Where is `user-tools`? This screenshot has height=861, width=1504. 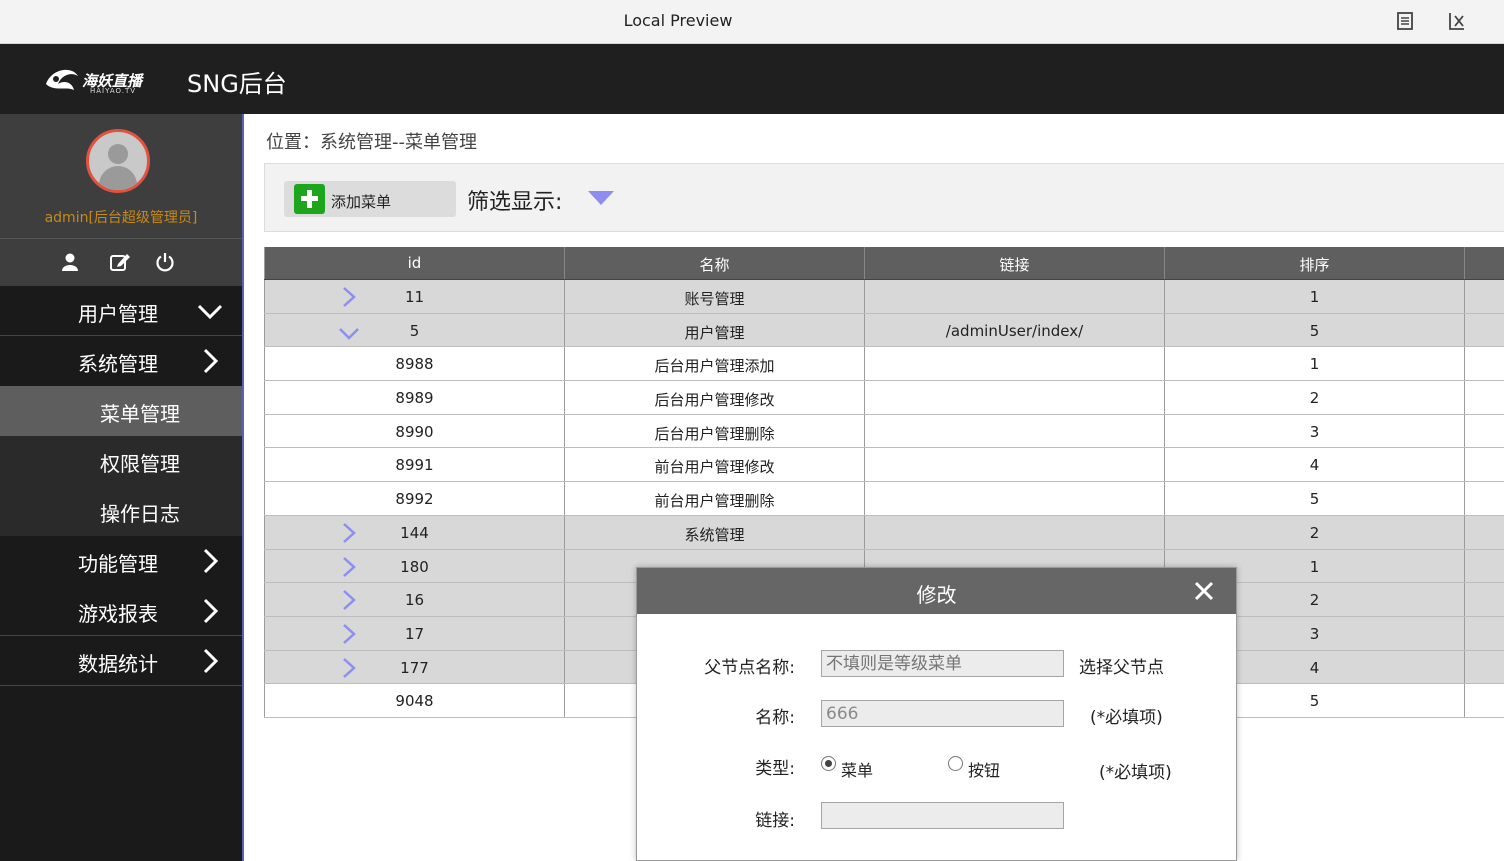 user-tools is located at coordinates (121, 262).